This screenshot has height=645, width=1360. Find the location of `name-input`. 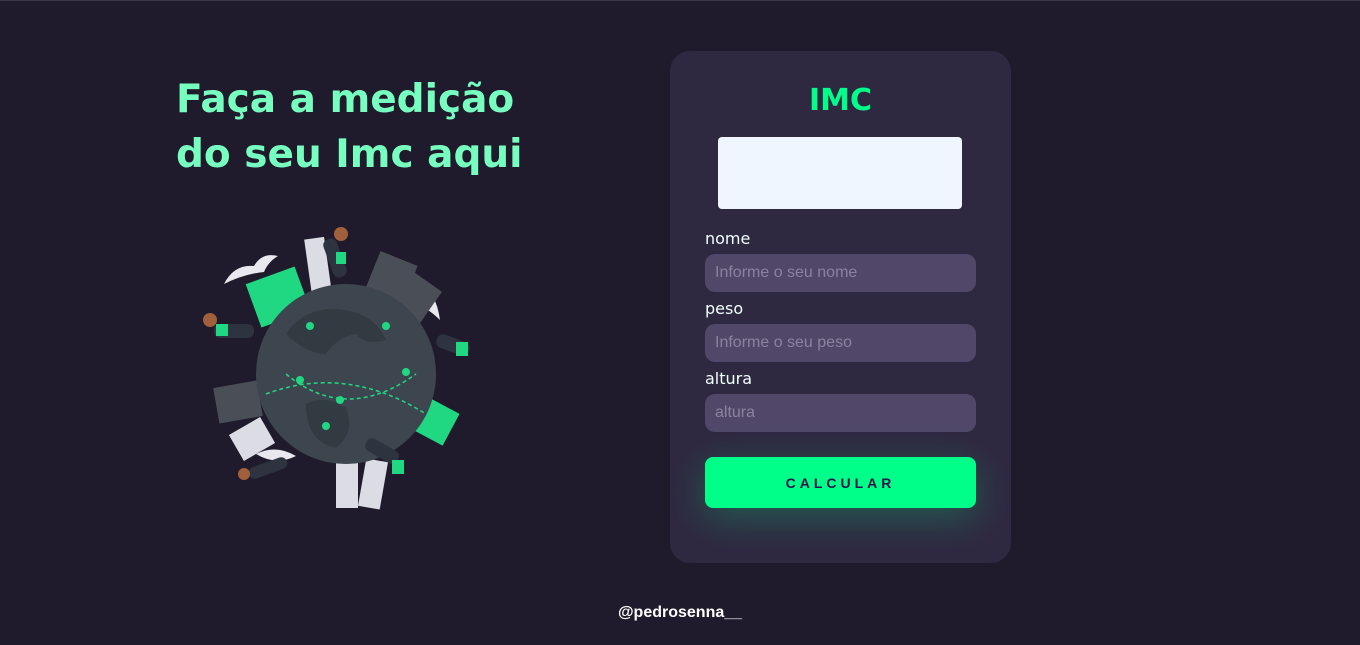

name-input is located at coordinates (840, 273).